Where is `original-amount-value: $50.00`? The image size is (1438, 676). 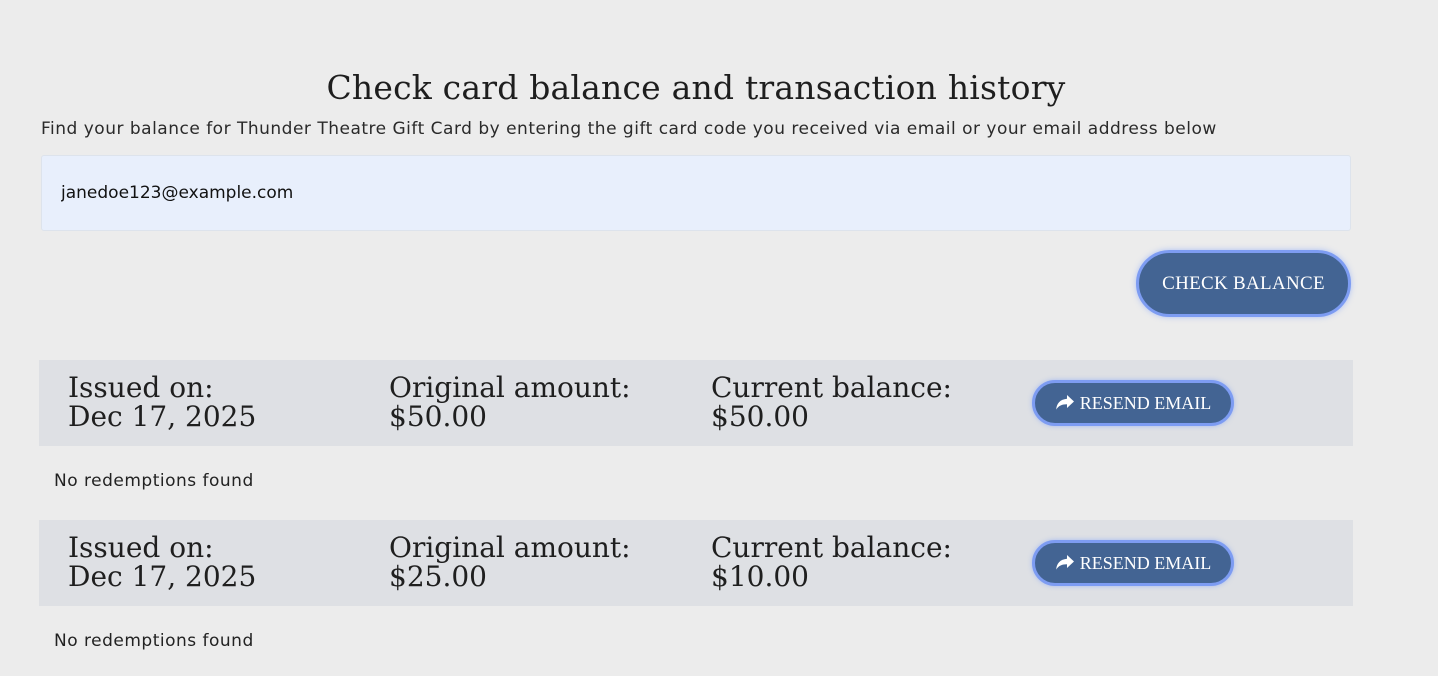
original-amount-value: $50.00 is located at coordinates (438, 416).